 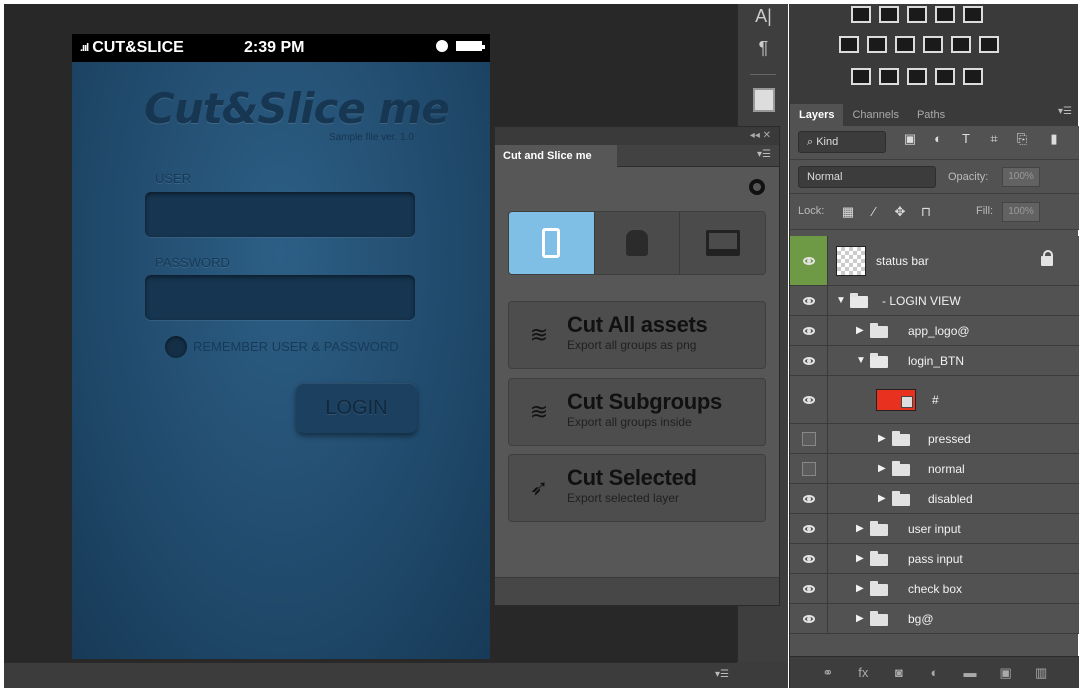 What do you see at coordinates (861, 14) in the screenshot?
I see `brightness-icon` at bounding box center [861, 14].